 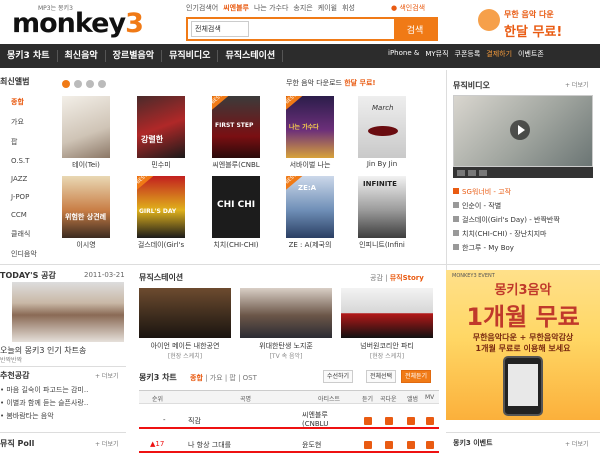 I want to click on station-item: 아이언 메이든 내한공연 [현장 스케치], so click(x=185, y=324).